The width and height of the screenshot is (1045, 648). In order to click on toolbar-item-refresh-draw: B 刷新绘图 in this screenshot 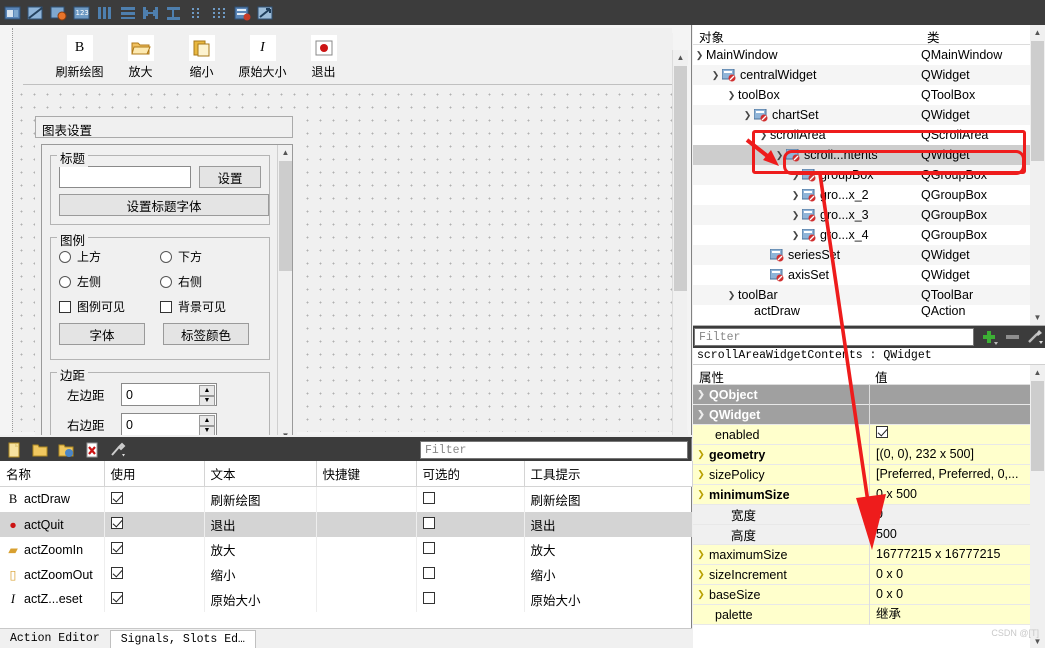, I will do `click(79, 57)`.